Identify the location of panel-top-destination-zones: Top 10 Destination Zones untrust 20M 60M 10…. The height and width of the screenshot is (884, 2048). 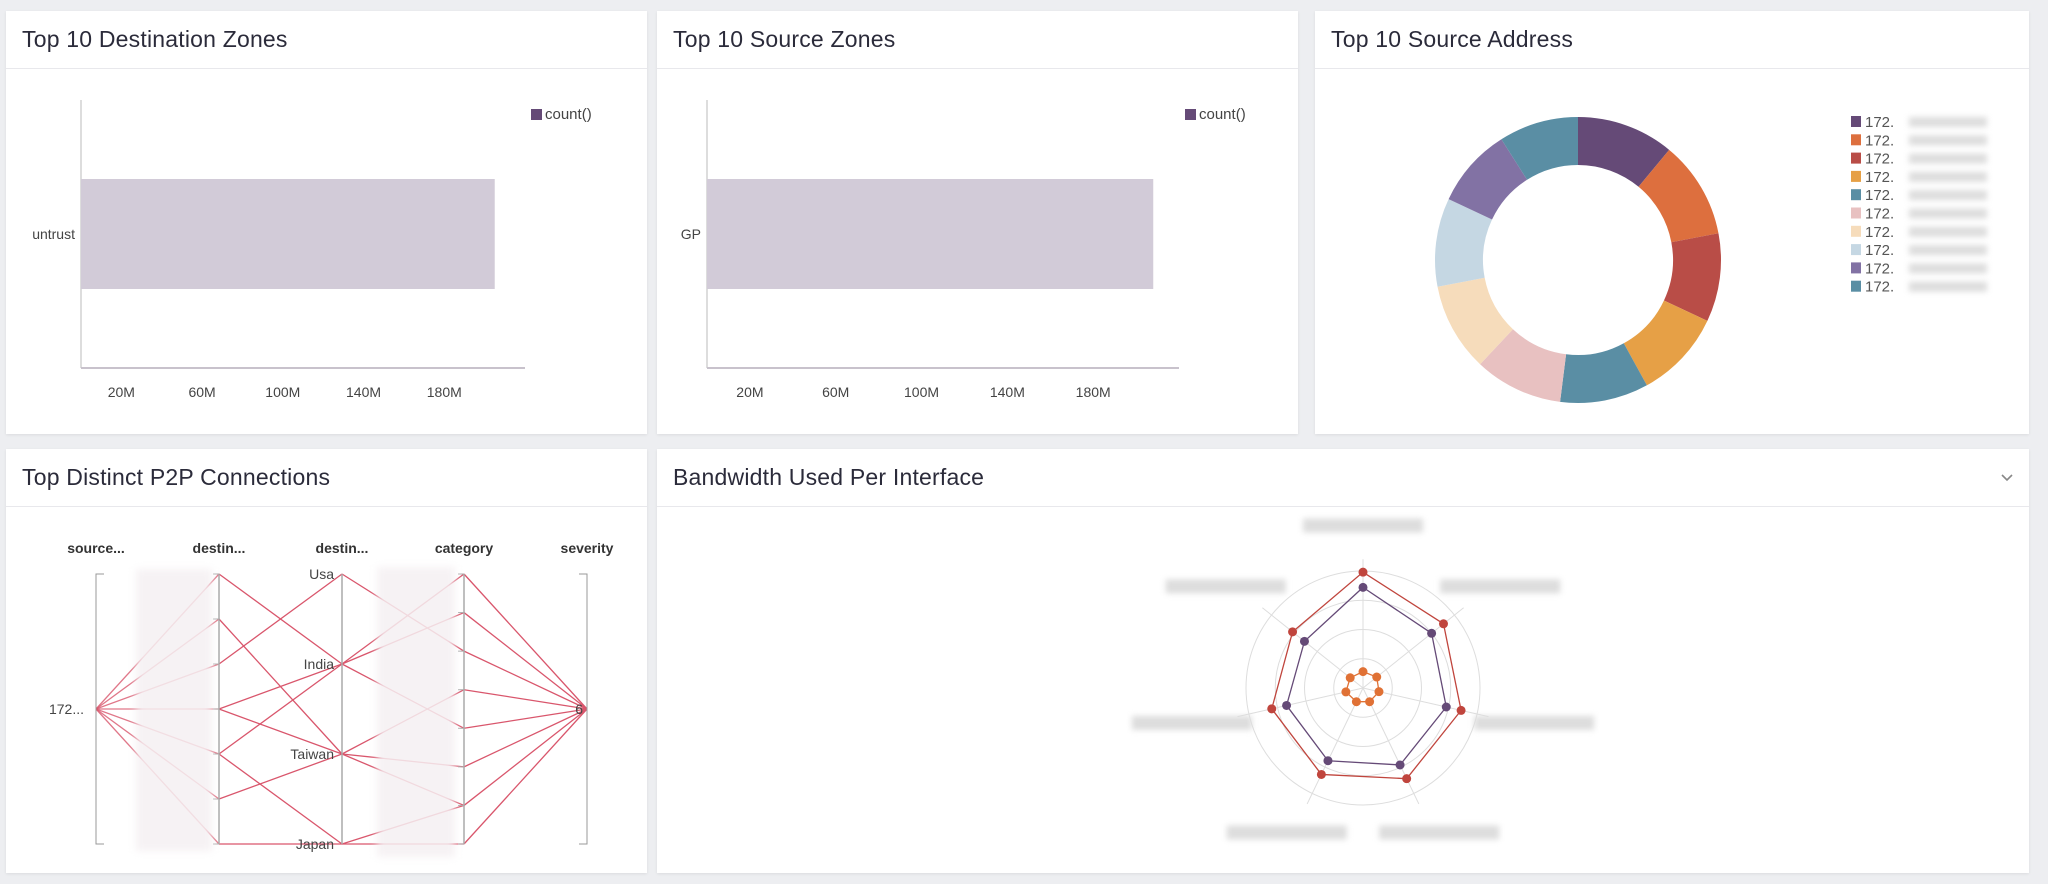
(326, 222).